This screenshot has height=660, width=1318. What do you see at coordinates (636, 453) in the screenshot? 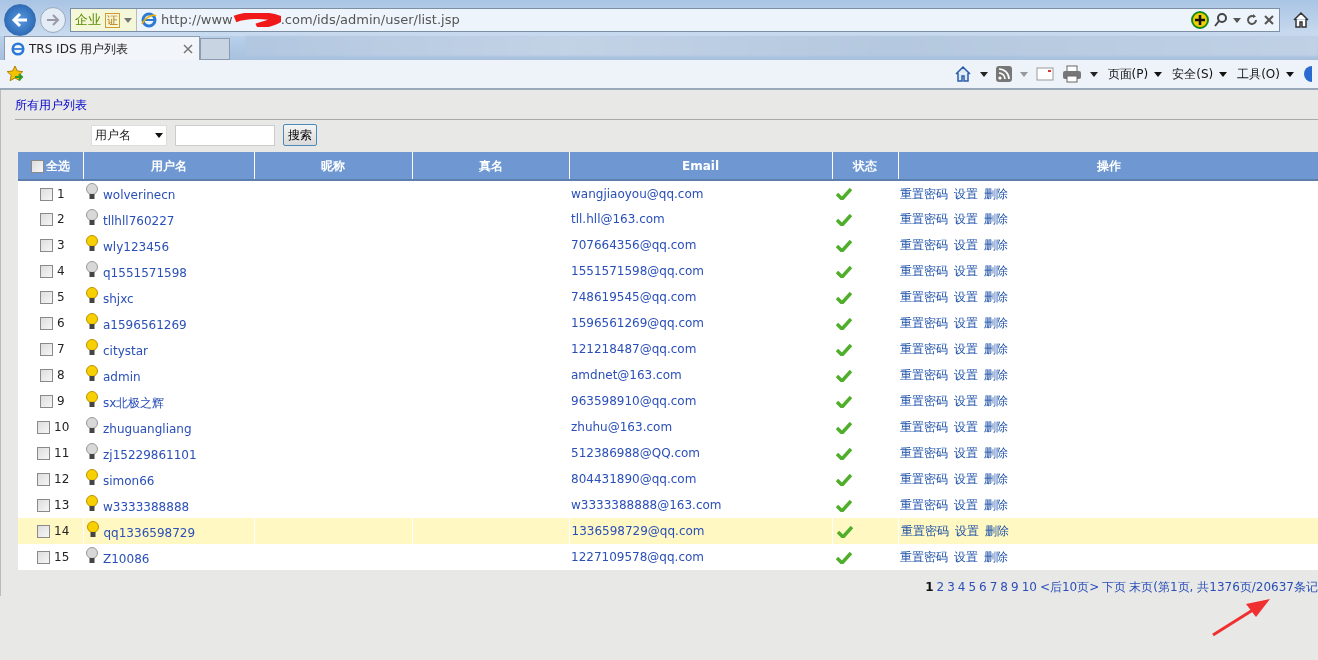
I see `email-link: 512386988@QQ.com` at bounding box center [636, 453].